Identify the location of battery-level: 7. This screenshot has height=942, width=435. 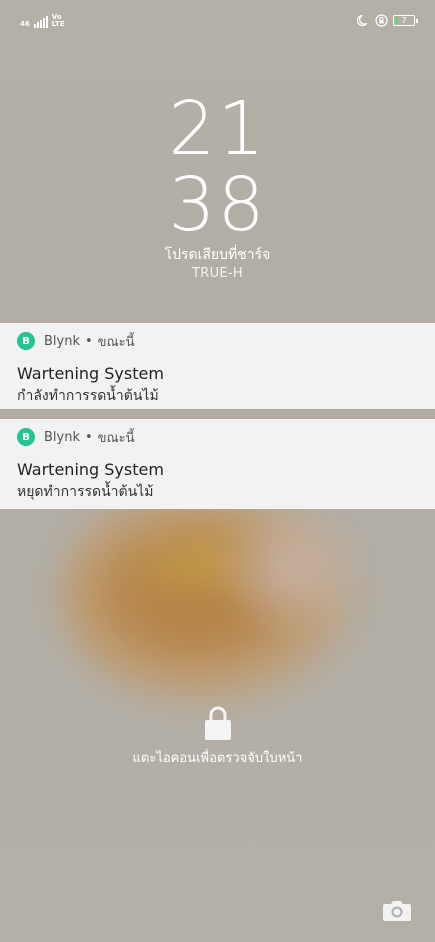
(404, 20).